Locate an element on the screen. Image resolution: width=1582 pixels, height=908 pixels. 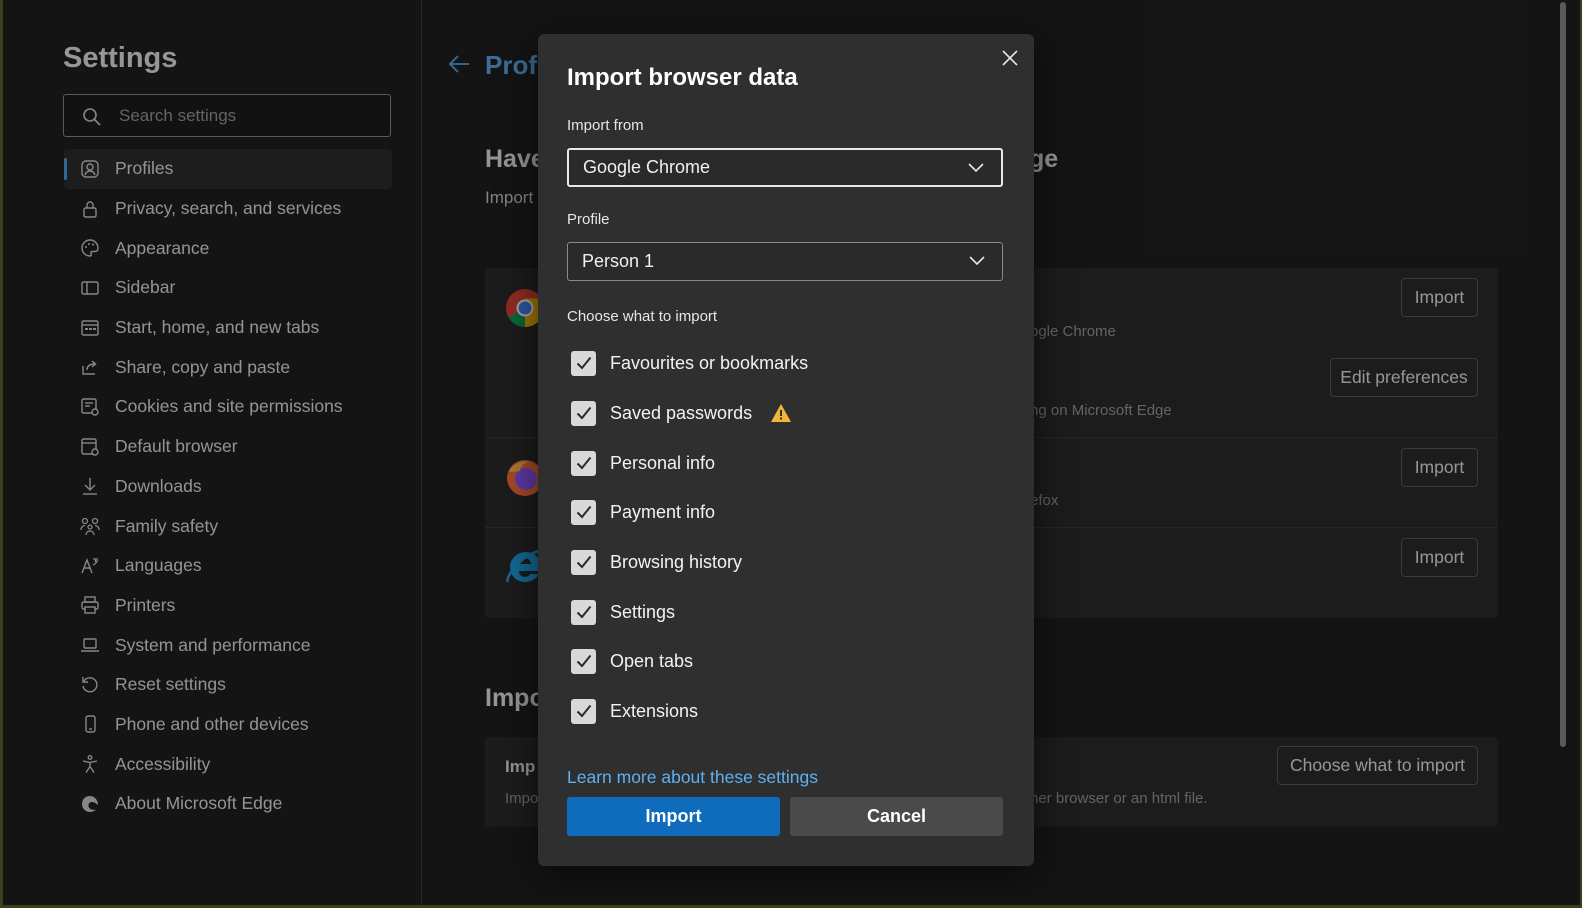
option-label: Favourites or bookmarks is located at coordinates (709, 362).